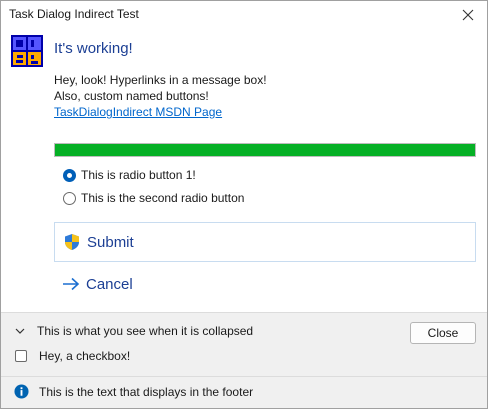  Describe the element at coordinates (85, 356) in the screenshot. I see `checkbox-label: Hey, a checkbox!` at that location.